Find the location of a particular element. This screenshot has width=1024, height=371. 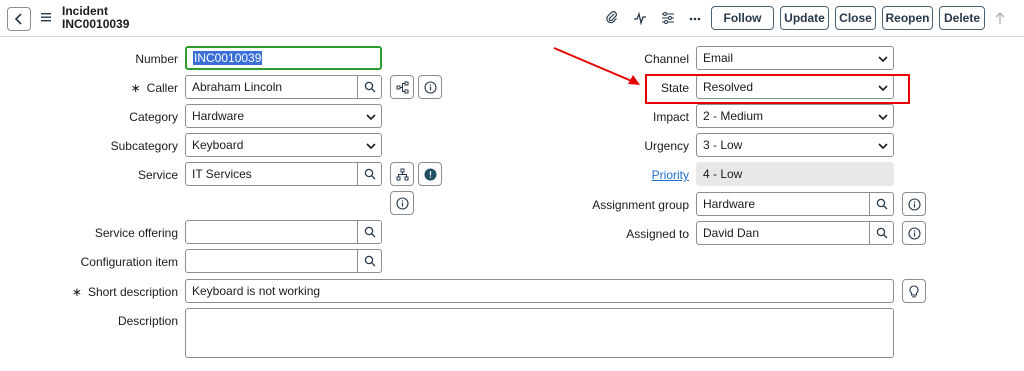

hamburger-menu-icon is located at coordinates (46, 17).